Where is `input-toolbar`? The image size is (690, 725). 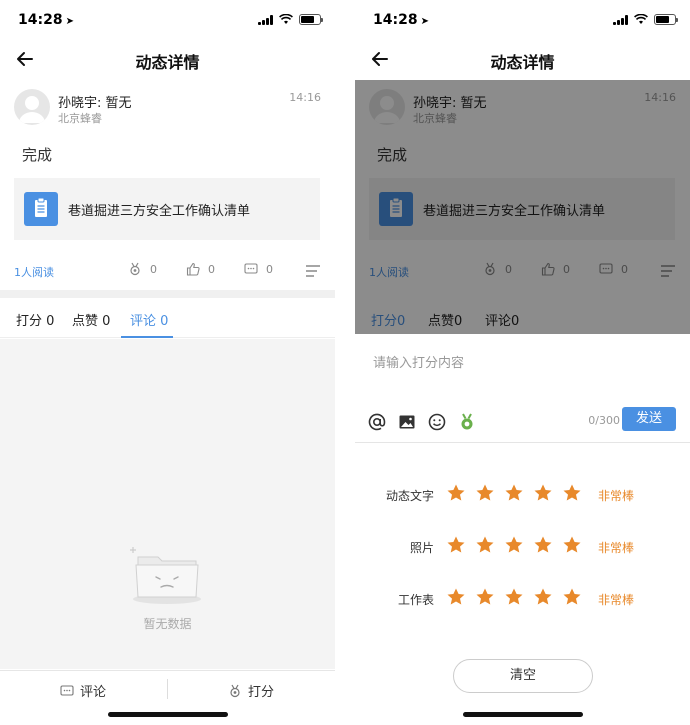
input-toolbar is located at coordinates (422, 422).